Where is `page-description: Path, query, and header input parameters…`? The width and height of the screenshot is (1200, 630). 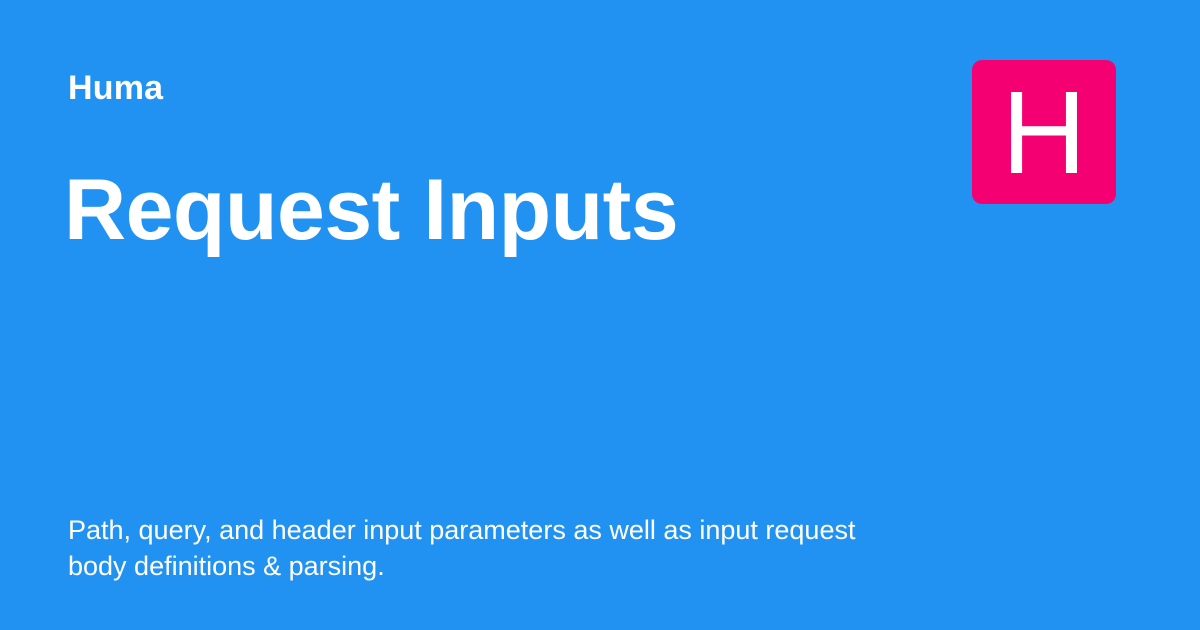 page-description: Path, query, and header input parameters… is located at coordinates (462, 548).